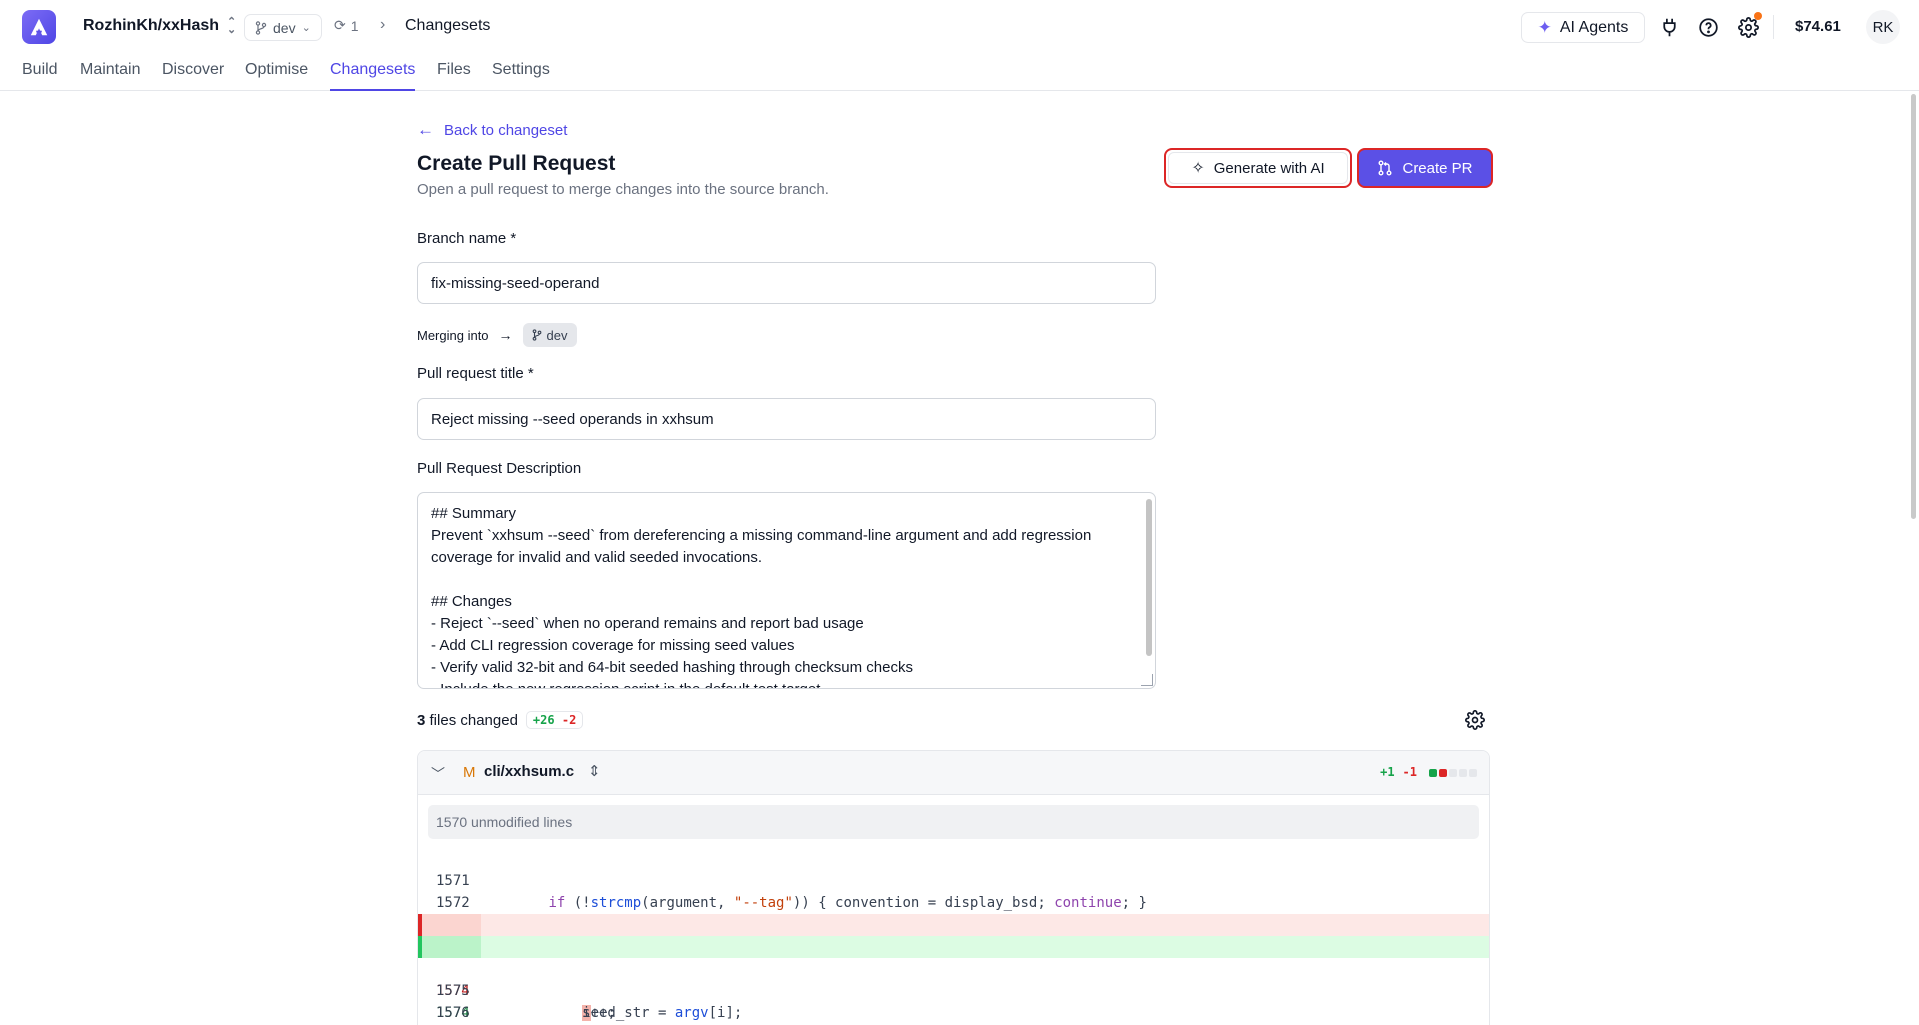  I want to click on tab-maintain: Maintain, so click(110, 76).